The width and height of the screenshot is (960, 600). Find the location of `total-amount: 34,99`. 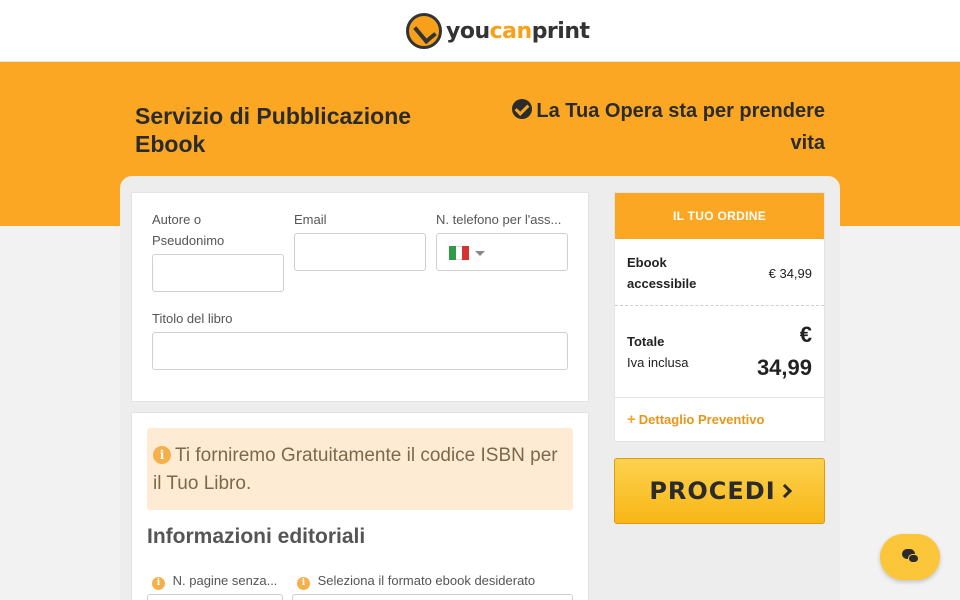

total-amount: 34,99 is located at coordinates (784, 367).